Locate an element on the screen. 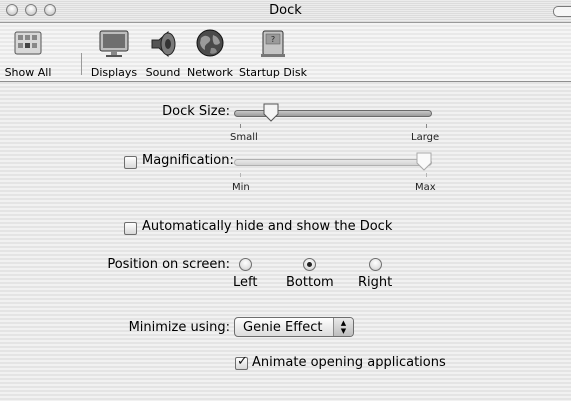  position-left-label: Left is located at coordinates (245, 282).